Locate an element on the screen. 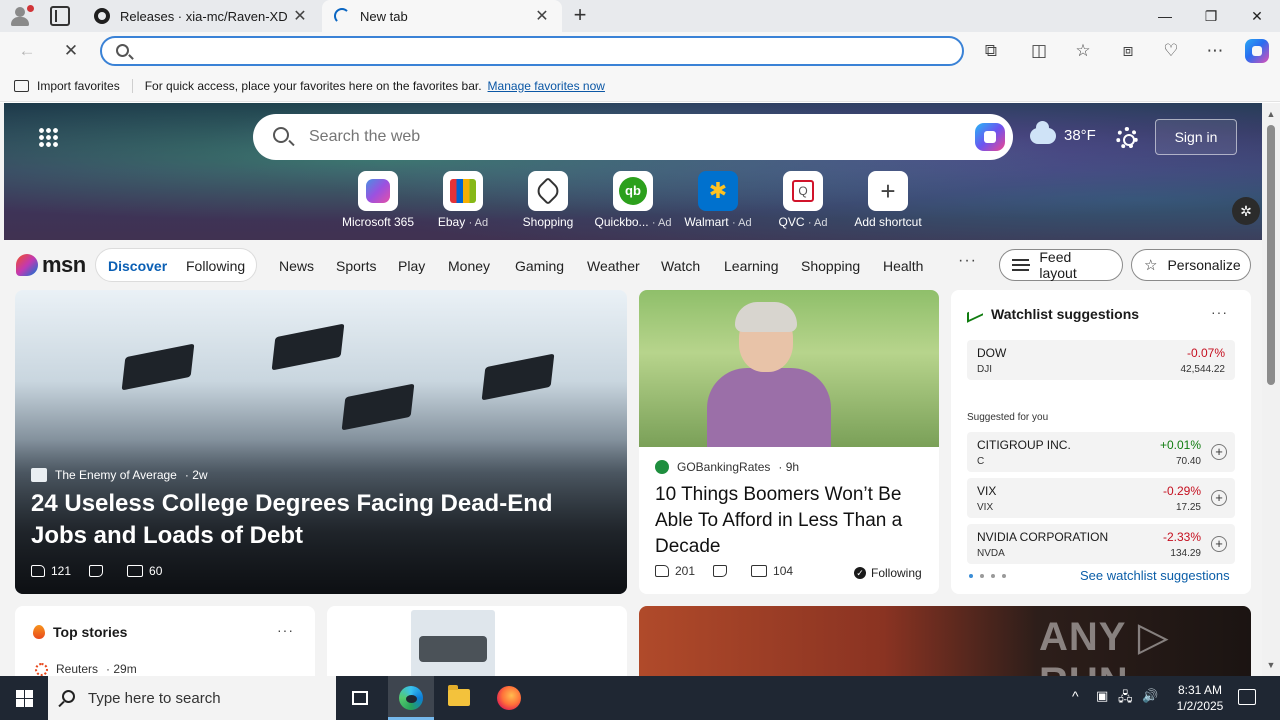  new-tab-button: + is located at coordinates (580, 16).